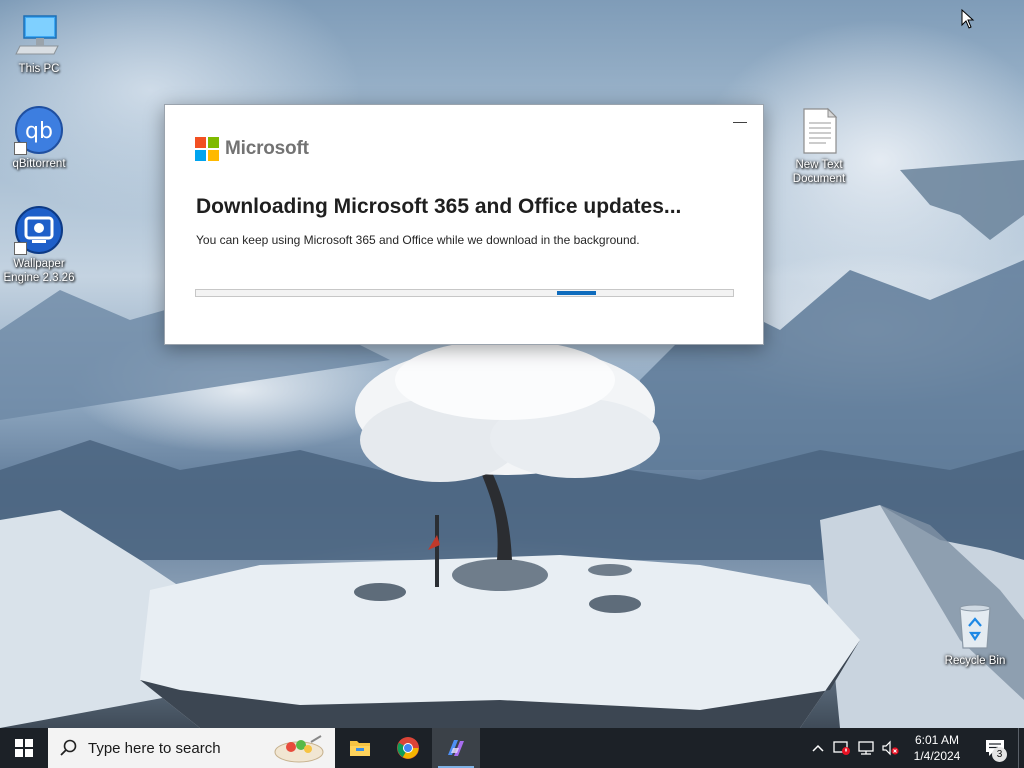 This screenshot has height=768, width=1024. Describe the element at coordinates (39, 35) in the screenshot. I see `computer-icon` at that location.